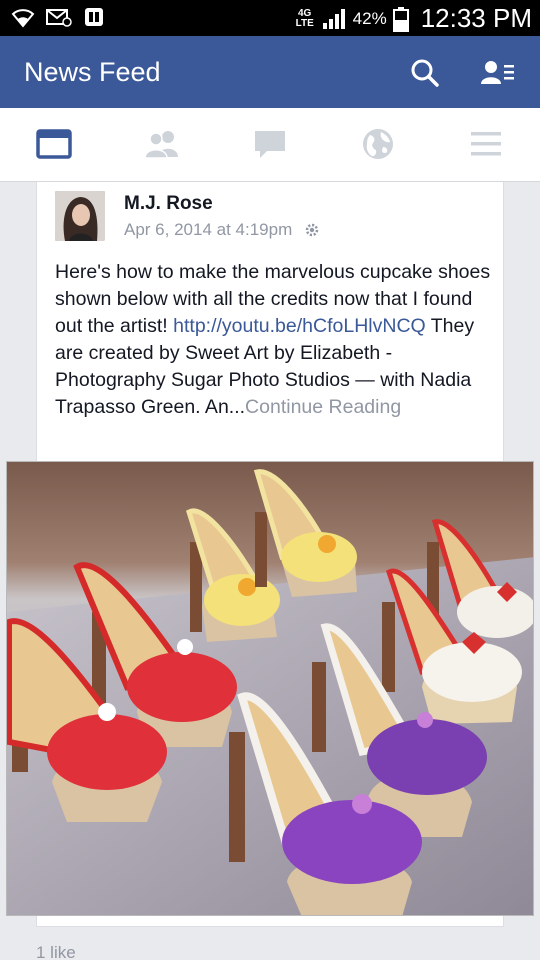  I want to click on network-type: 4G LTE, so click(304, 18).